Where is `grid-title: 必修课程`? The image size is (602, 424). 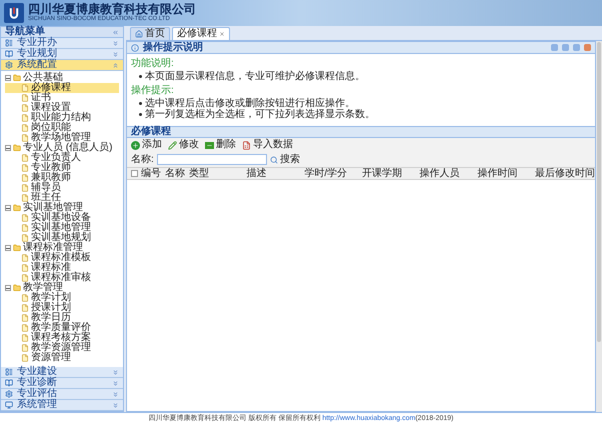
grid-title: 必修课程 is located at coordinates (151, 132).